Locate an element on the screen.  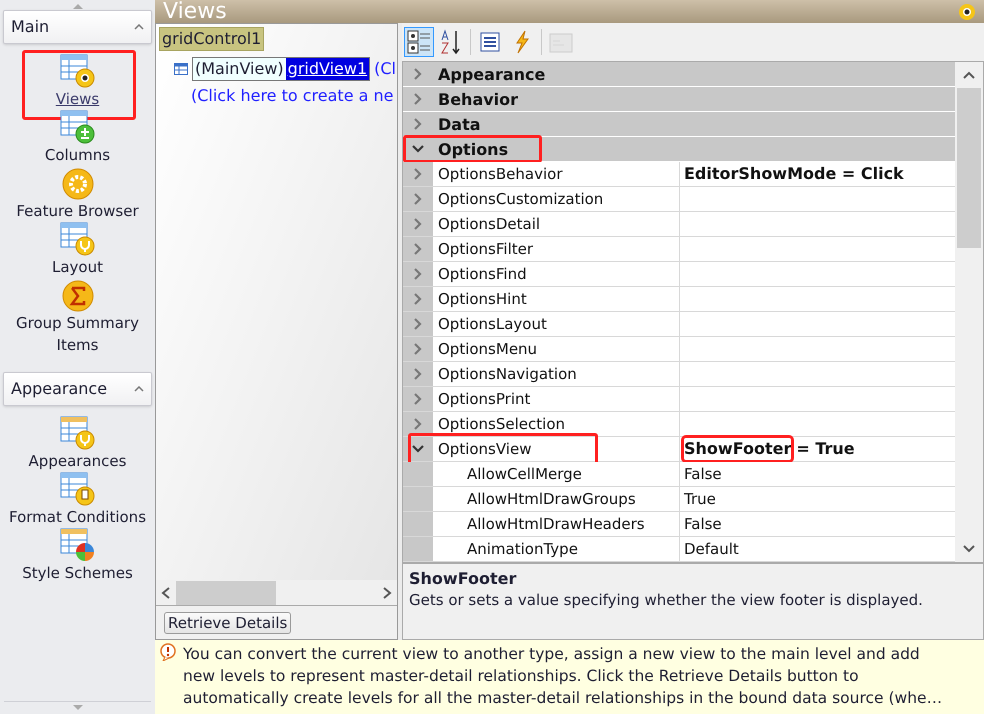
property-name: OptionsDetail is located at coordinates (489, 223).